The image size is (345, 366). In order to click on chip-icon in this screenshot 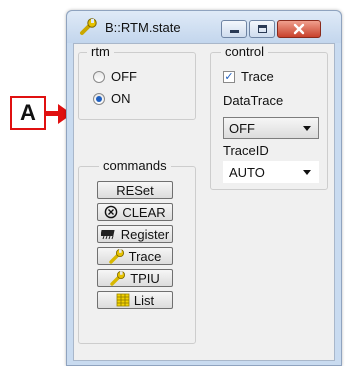, I will do `click(107, 235)`.